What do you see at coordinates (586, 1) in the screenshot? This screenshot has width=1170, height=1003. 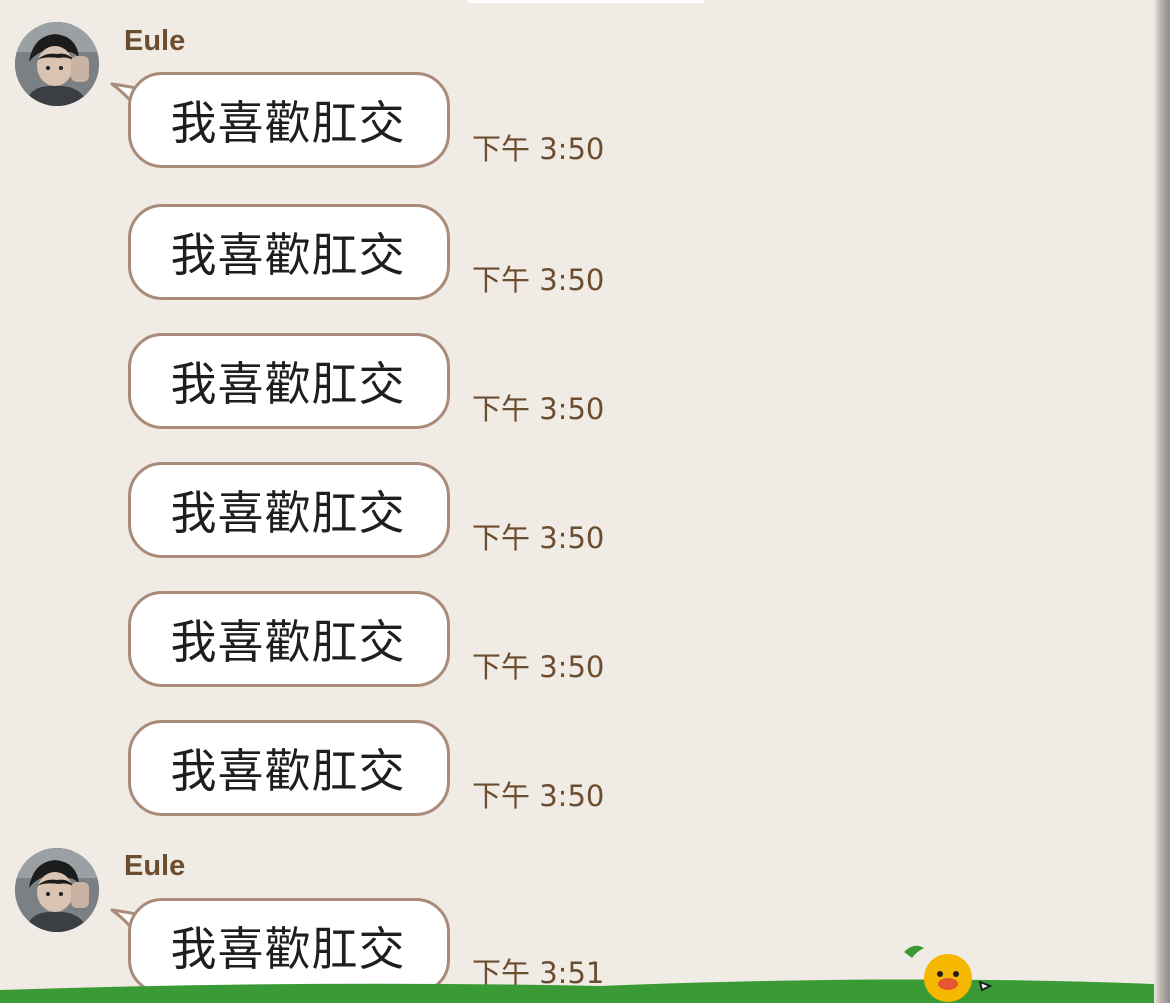 I see `top-divider` at bounding box center [586, 1].